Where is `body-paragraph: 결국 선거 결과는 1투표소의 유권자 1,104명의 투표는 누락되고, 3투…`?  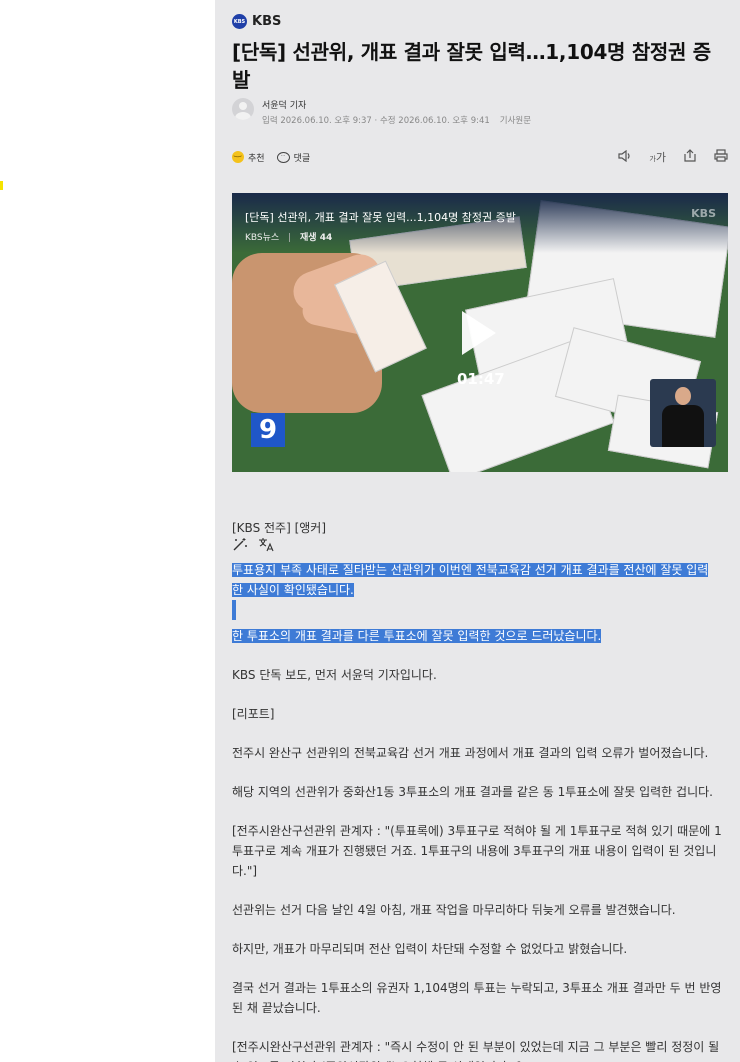 body-paragraph: 결국 선거 결과는 1투표소의 유권자 1,104명의 투표는 누락되고, 3투… is located at coordinates (477, 998).